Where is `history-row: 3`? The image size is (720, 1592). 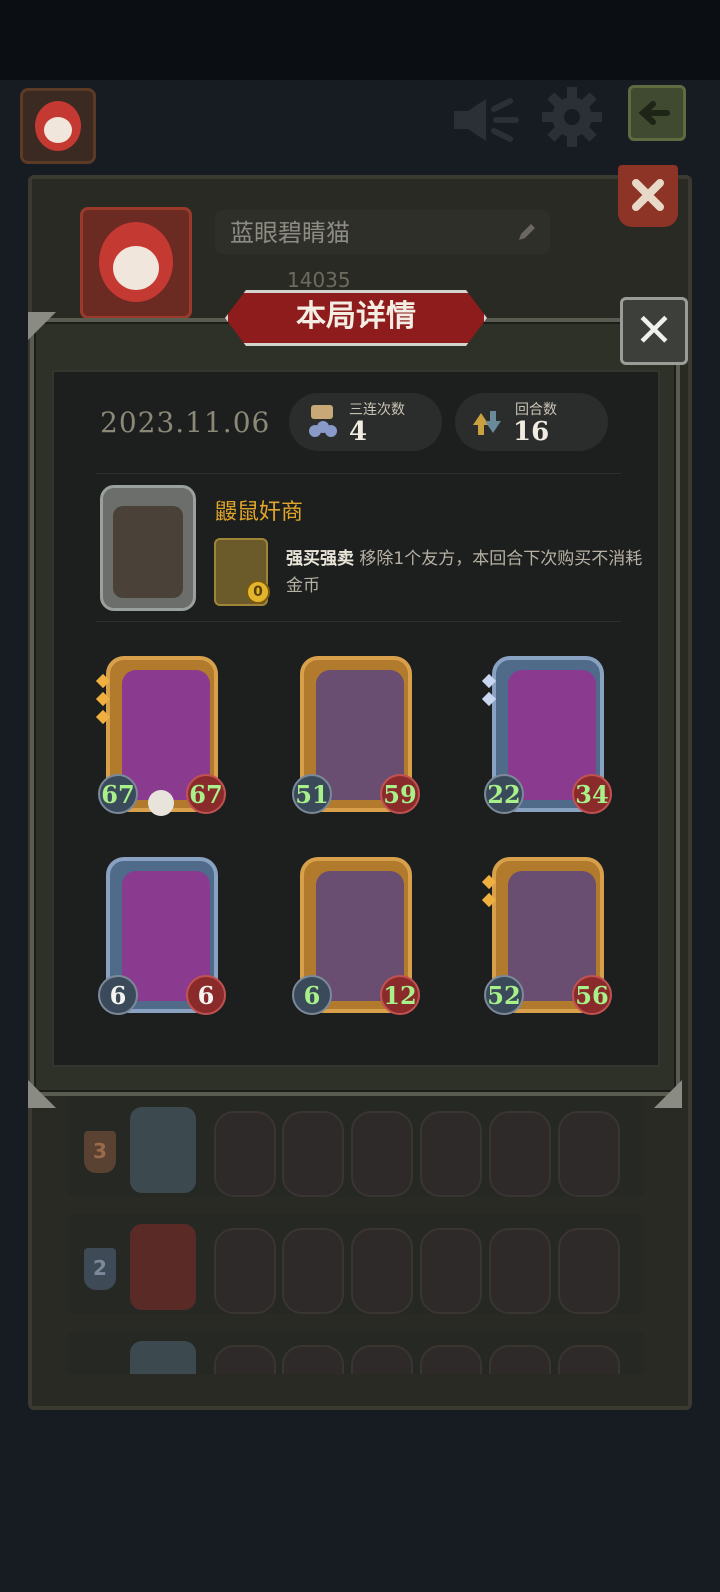
history-row: 3 is located at coordinates (356, 1147).